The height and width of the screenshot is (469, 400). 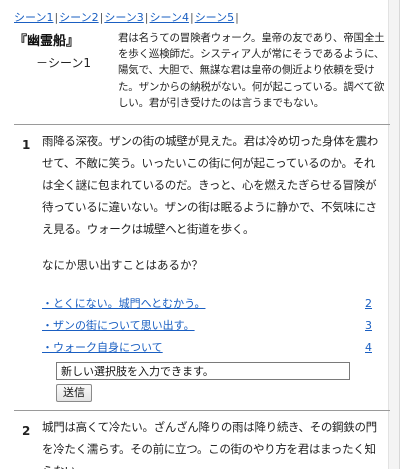 What do you see at coordinates (123, 304) in the screenshot?
I see `choice-link: ・とくにない。城門へとむかう。` at bounding box center [123, 304].